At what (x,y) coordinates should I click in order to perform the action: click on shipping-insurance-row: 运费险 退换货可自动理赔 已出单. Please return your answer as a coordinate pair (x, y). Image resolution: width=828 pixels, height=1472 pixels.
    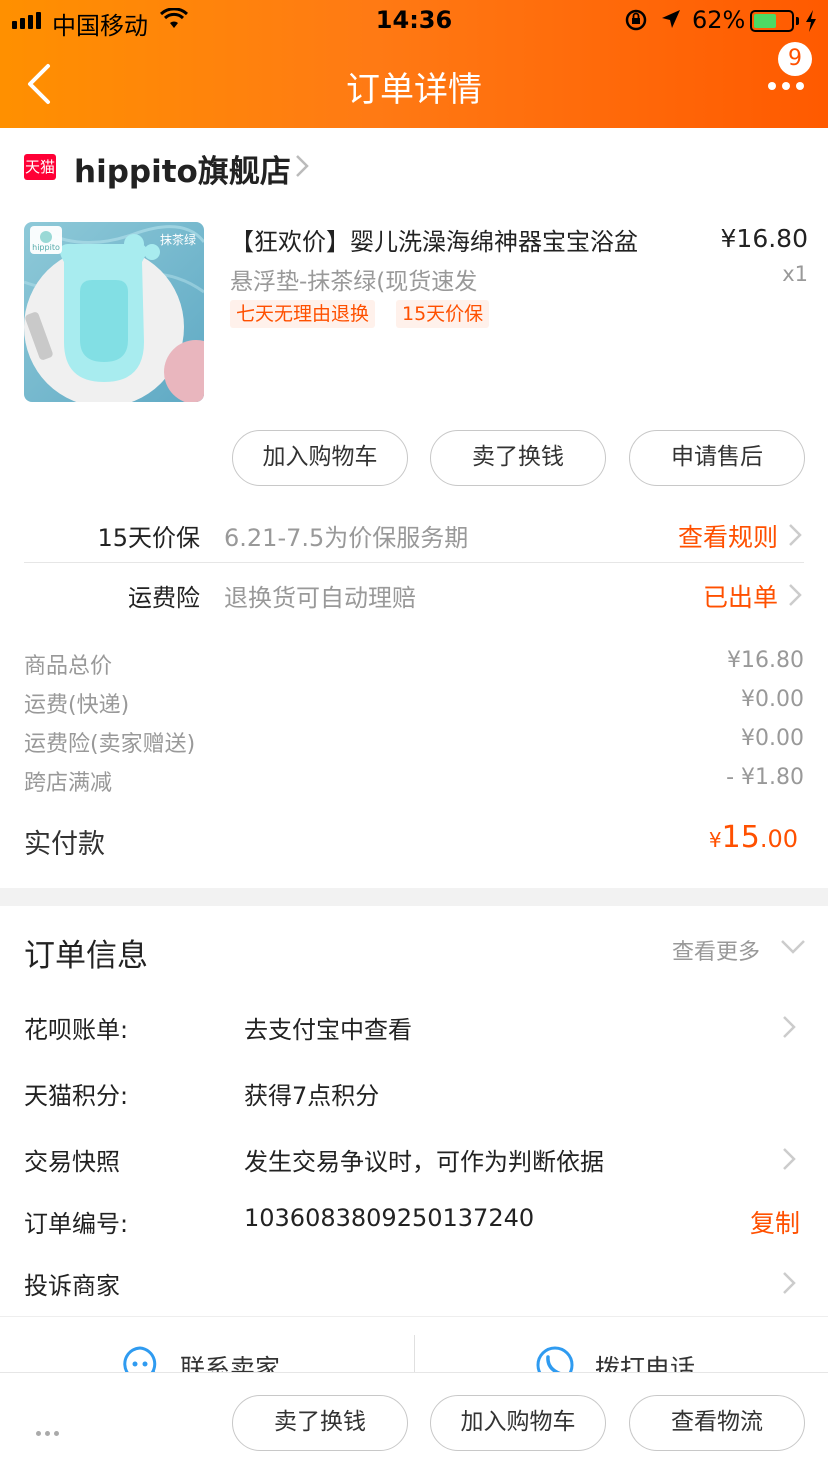
    Looking at the image, I should click on (414, 594).